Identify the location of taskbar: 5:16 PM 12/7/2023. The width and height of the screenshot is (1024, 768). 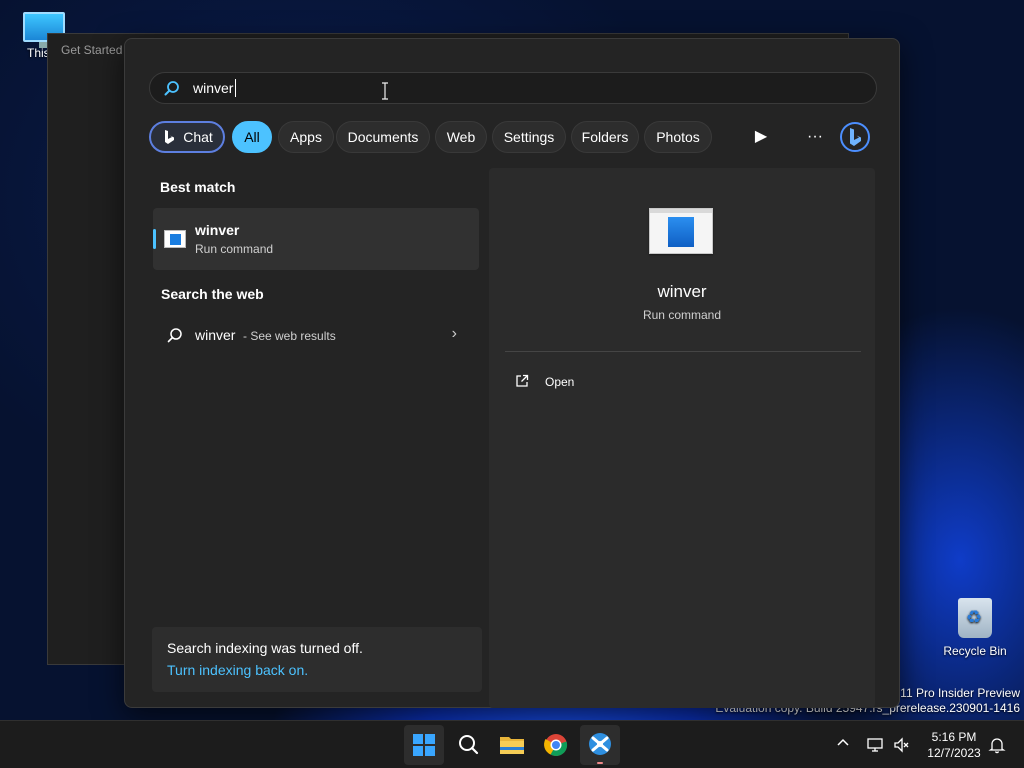
(512, 744).